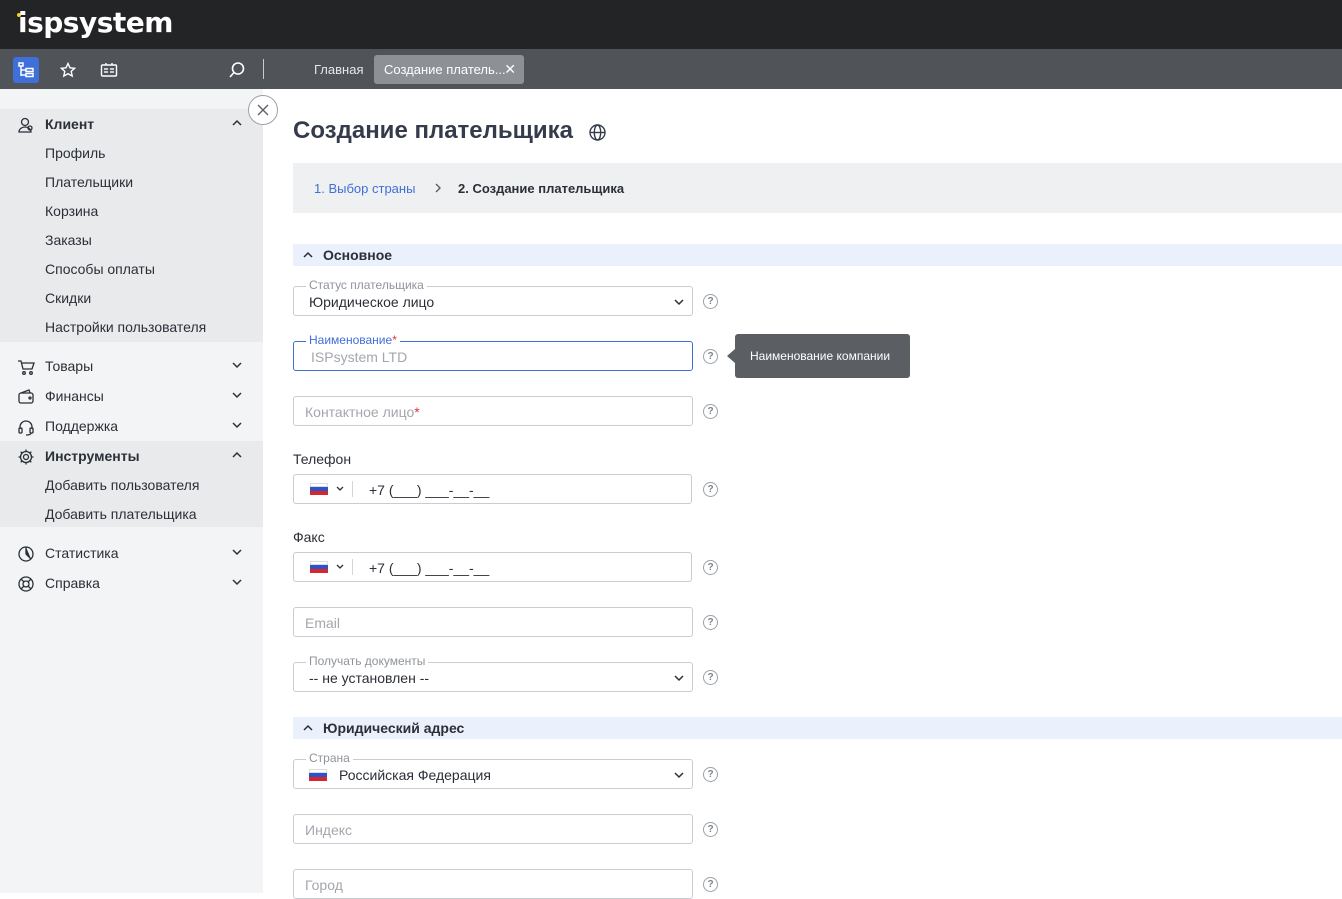 This screenshot has height=899, width=1342. I want to click on sidebar-item-cart: Корзина, so click(131, 211).